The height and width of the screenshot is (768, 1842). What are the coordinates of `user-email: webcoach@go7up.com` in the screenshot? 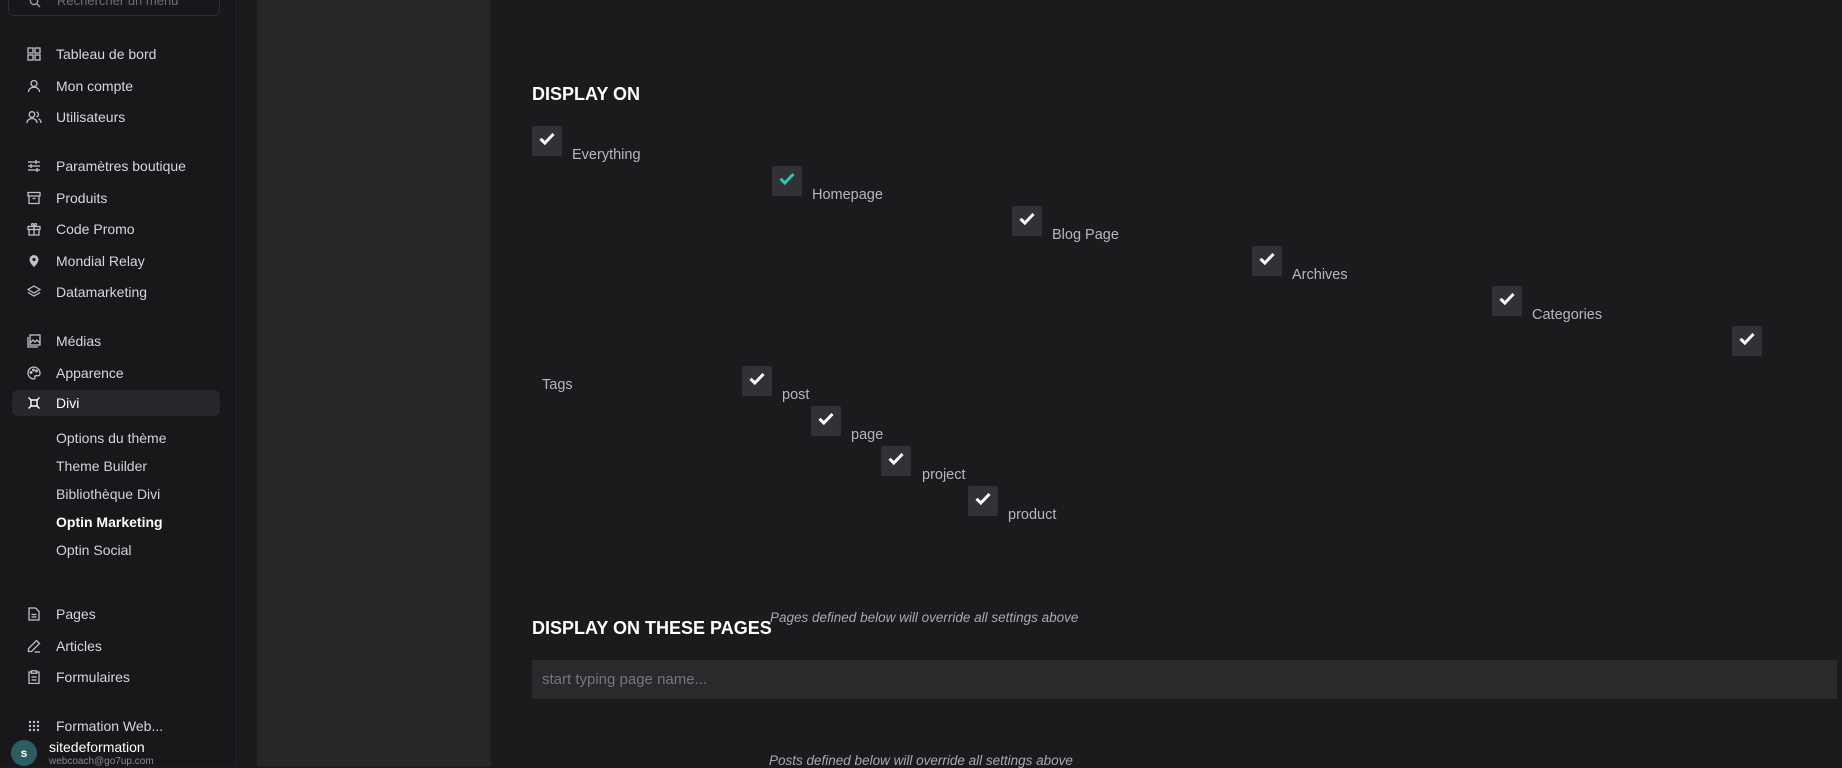 It's located at (101, 761).